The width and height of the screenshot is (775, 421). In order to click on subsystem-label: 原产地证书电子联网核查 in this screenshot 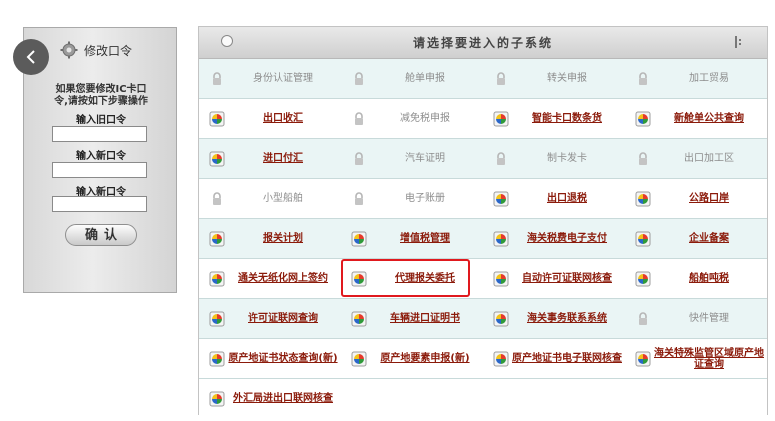, I will do `click(567, 358)`.